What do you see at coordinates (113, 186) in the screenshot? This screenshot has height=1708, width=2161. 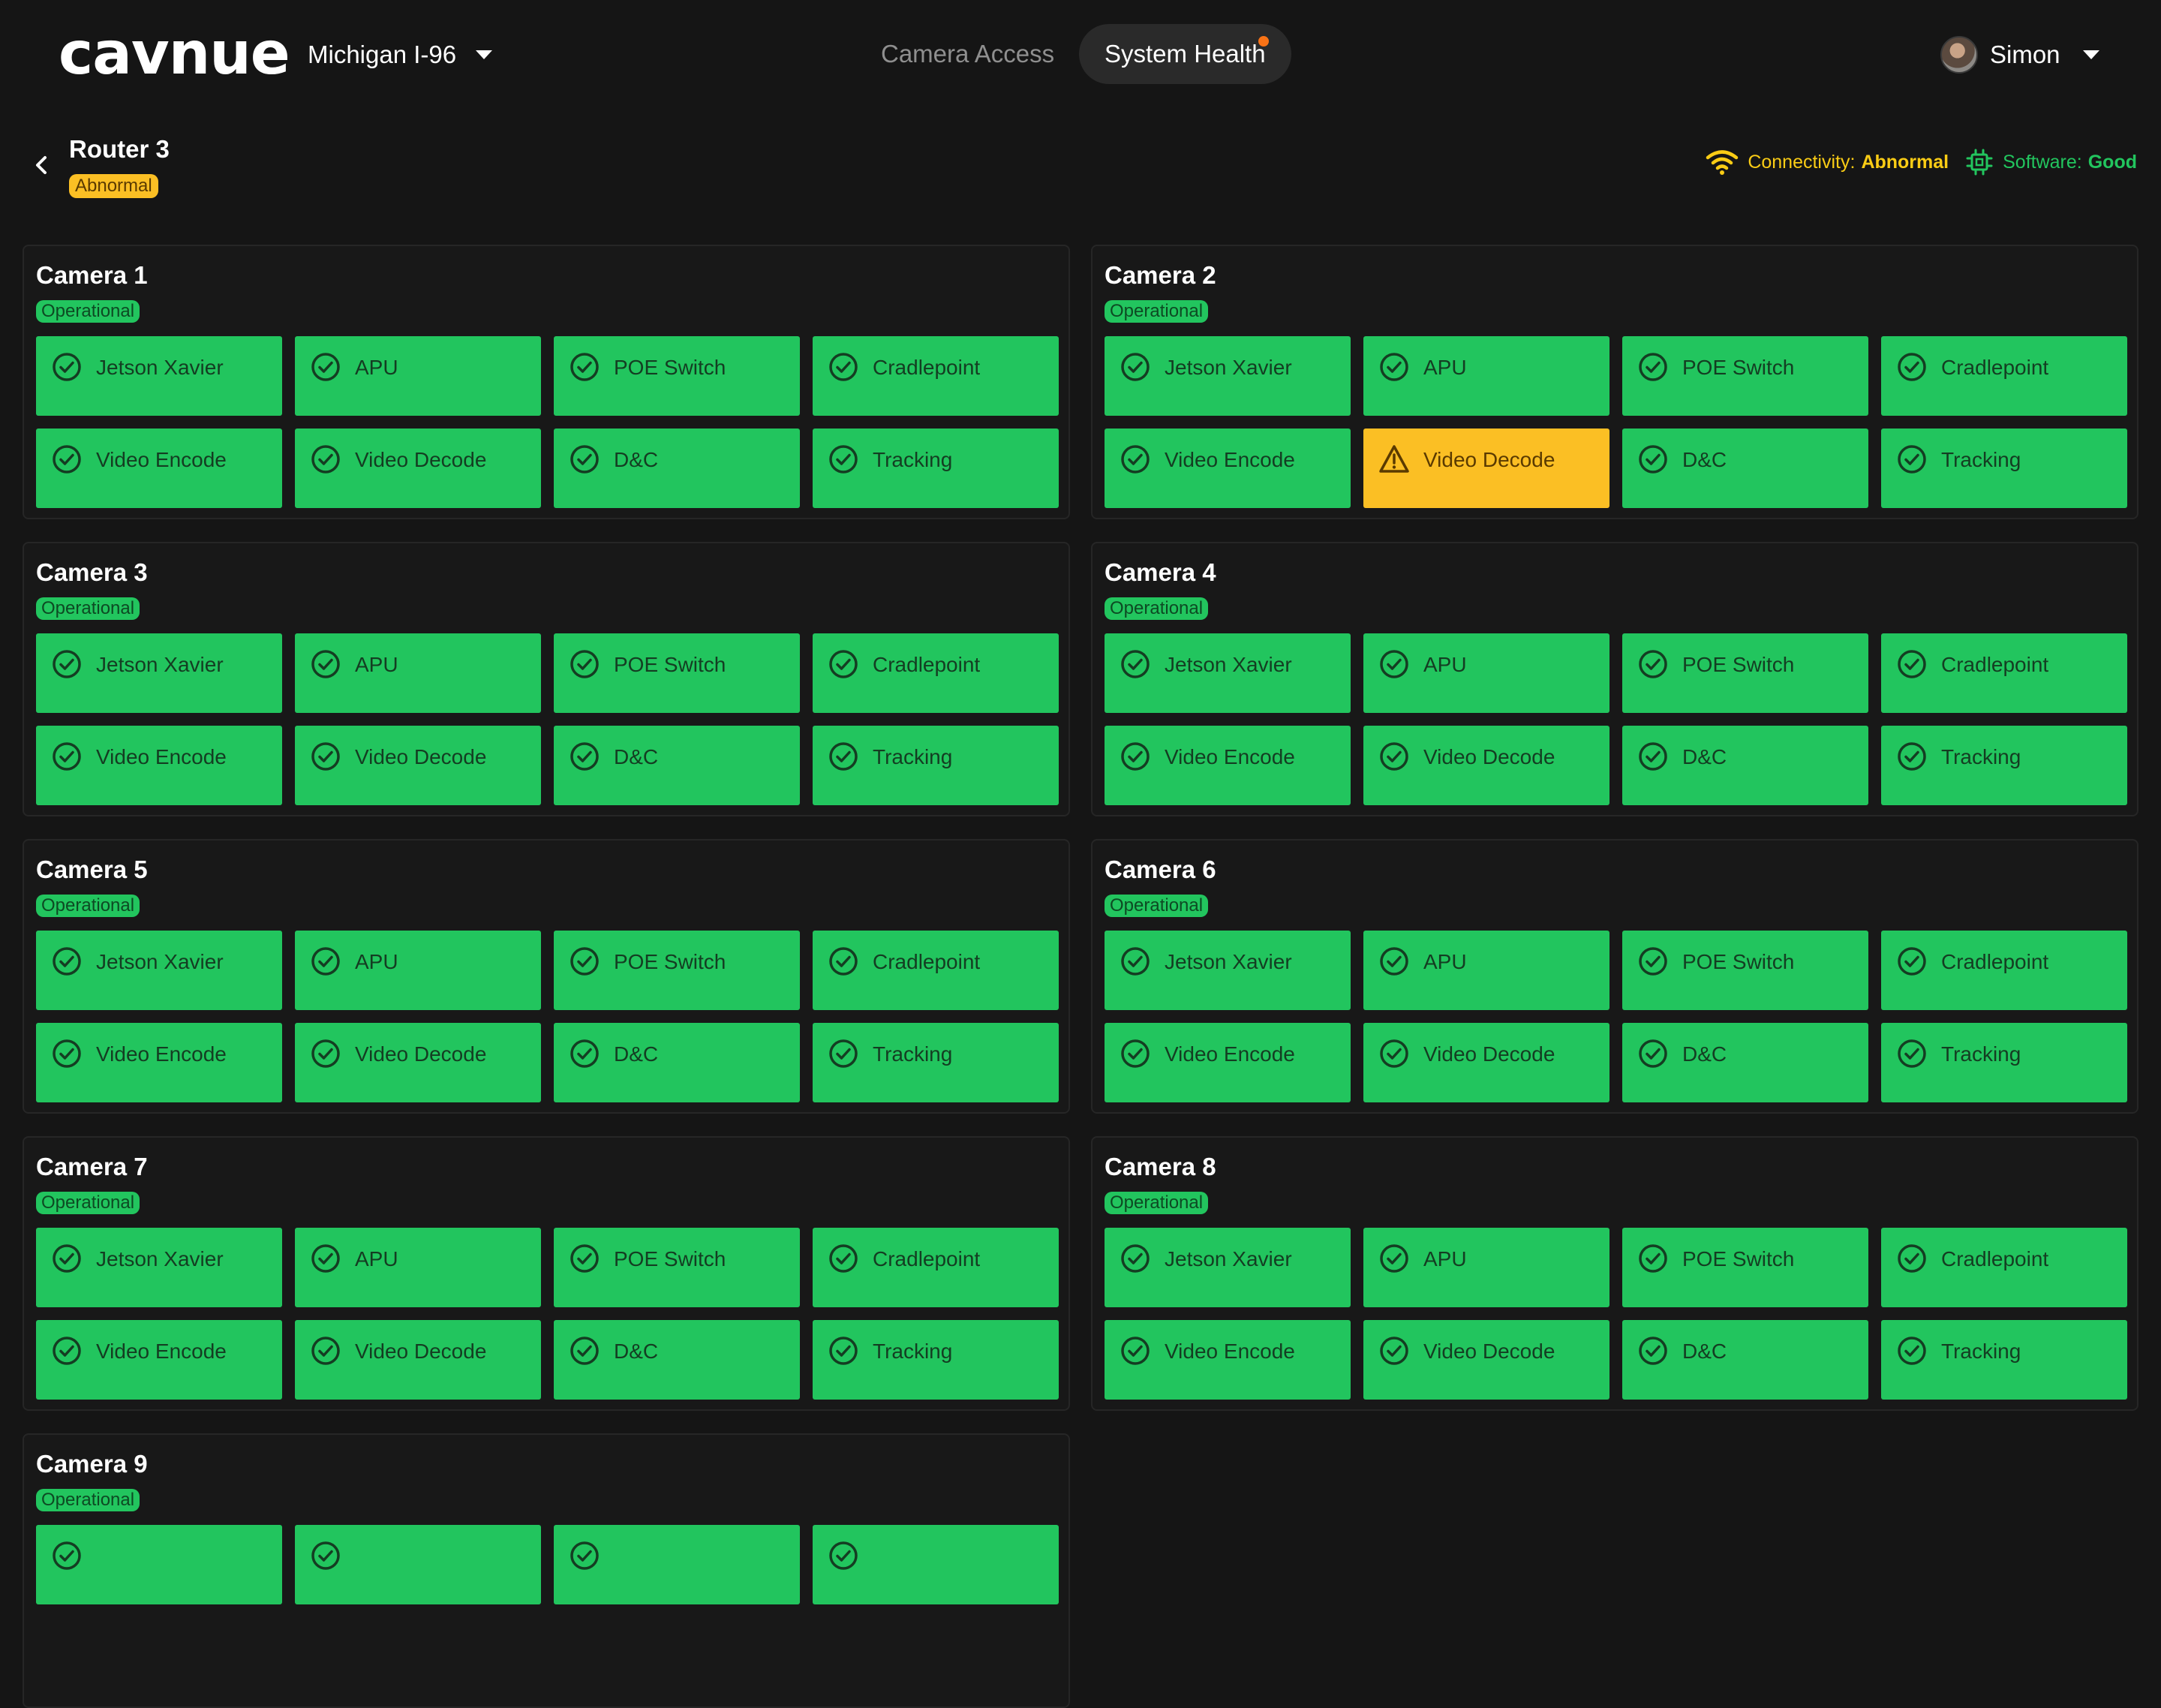 I see `status-badge: Abnormal` at bounding box center [113, 186].